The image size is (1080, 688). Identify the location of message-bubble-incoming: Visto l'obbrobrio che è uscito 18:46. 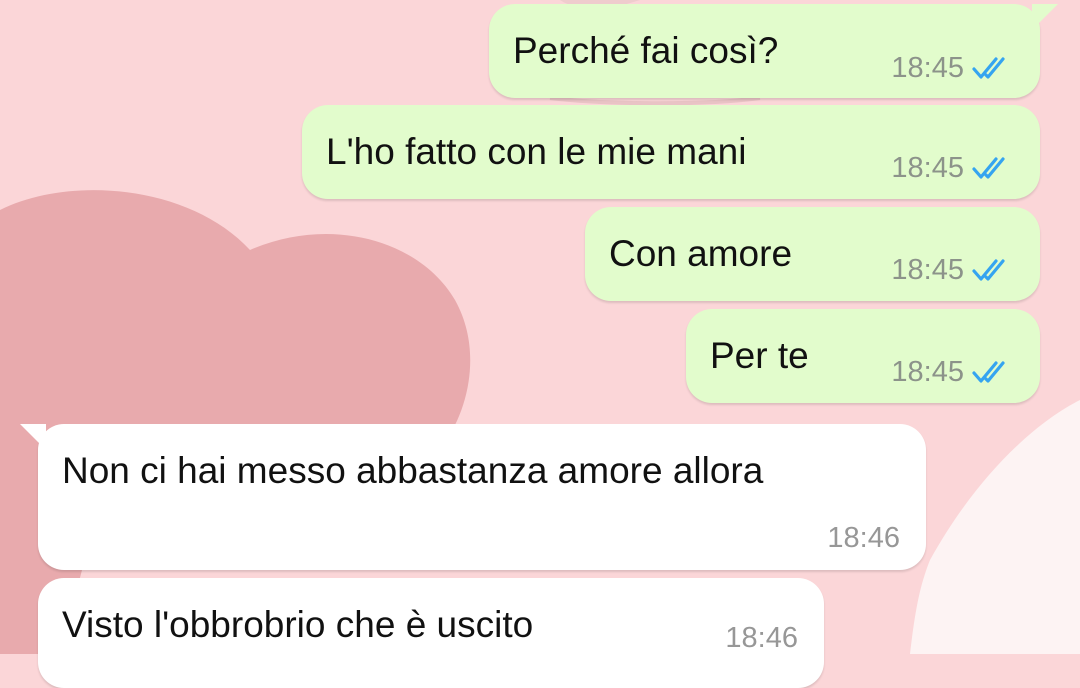
(431, 633).